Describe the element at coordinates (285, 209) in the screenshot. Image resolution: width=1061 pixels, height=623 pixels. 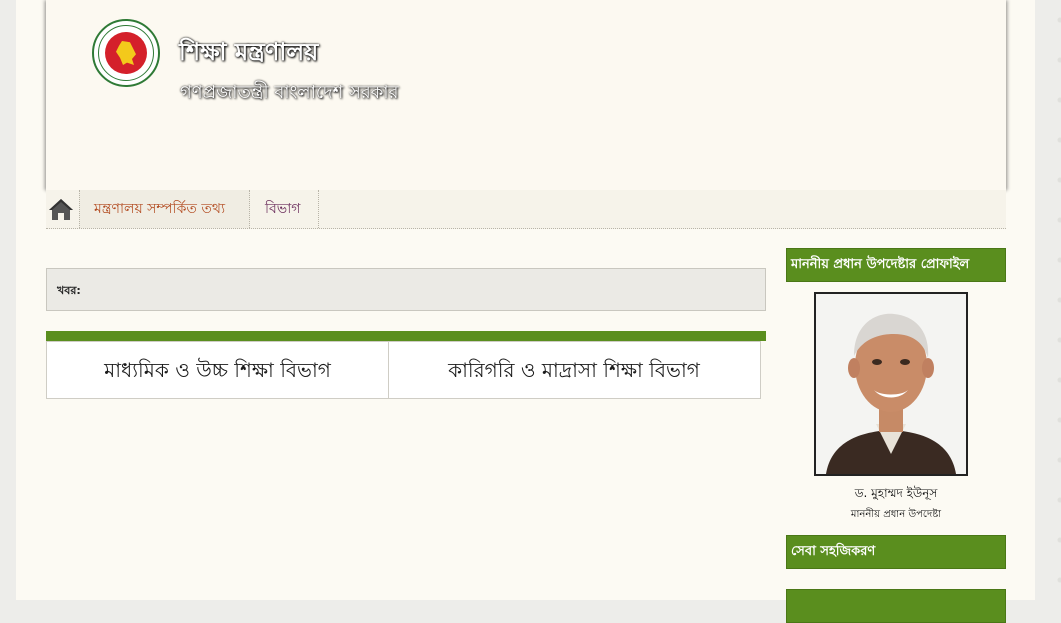
I see `nav-tab-divisions: বিভাগ` at that location.